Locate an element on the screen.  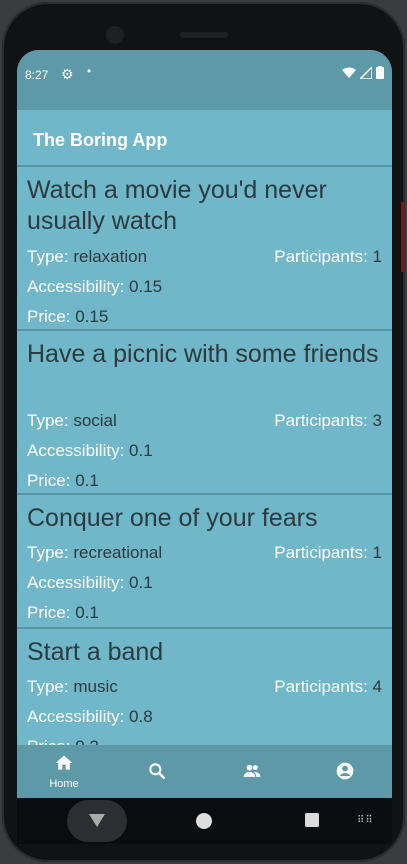
system-navigation-bar: ⠿⠿ is located at coordinates (204, 821).